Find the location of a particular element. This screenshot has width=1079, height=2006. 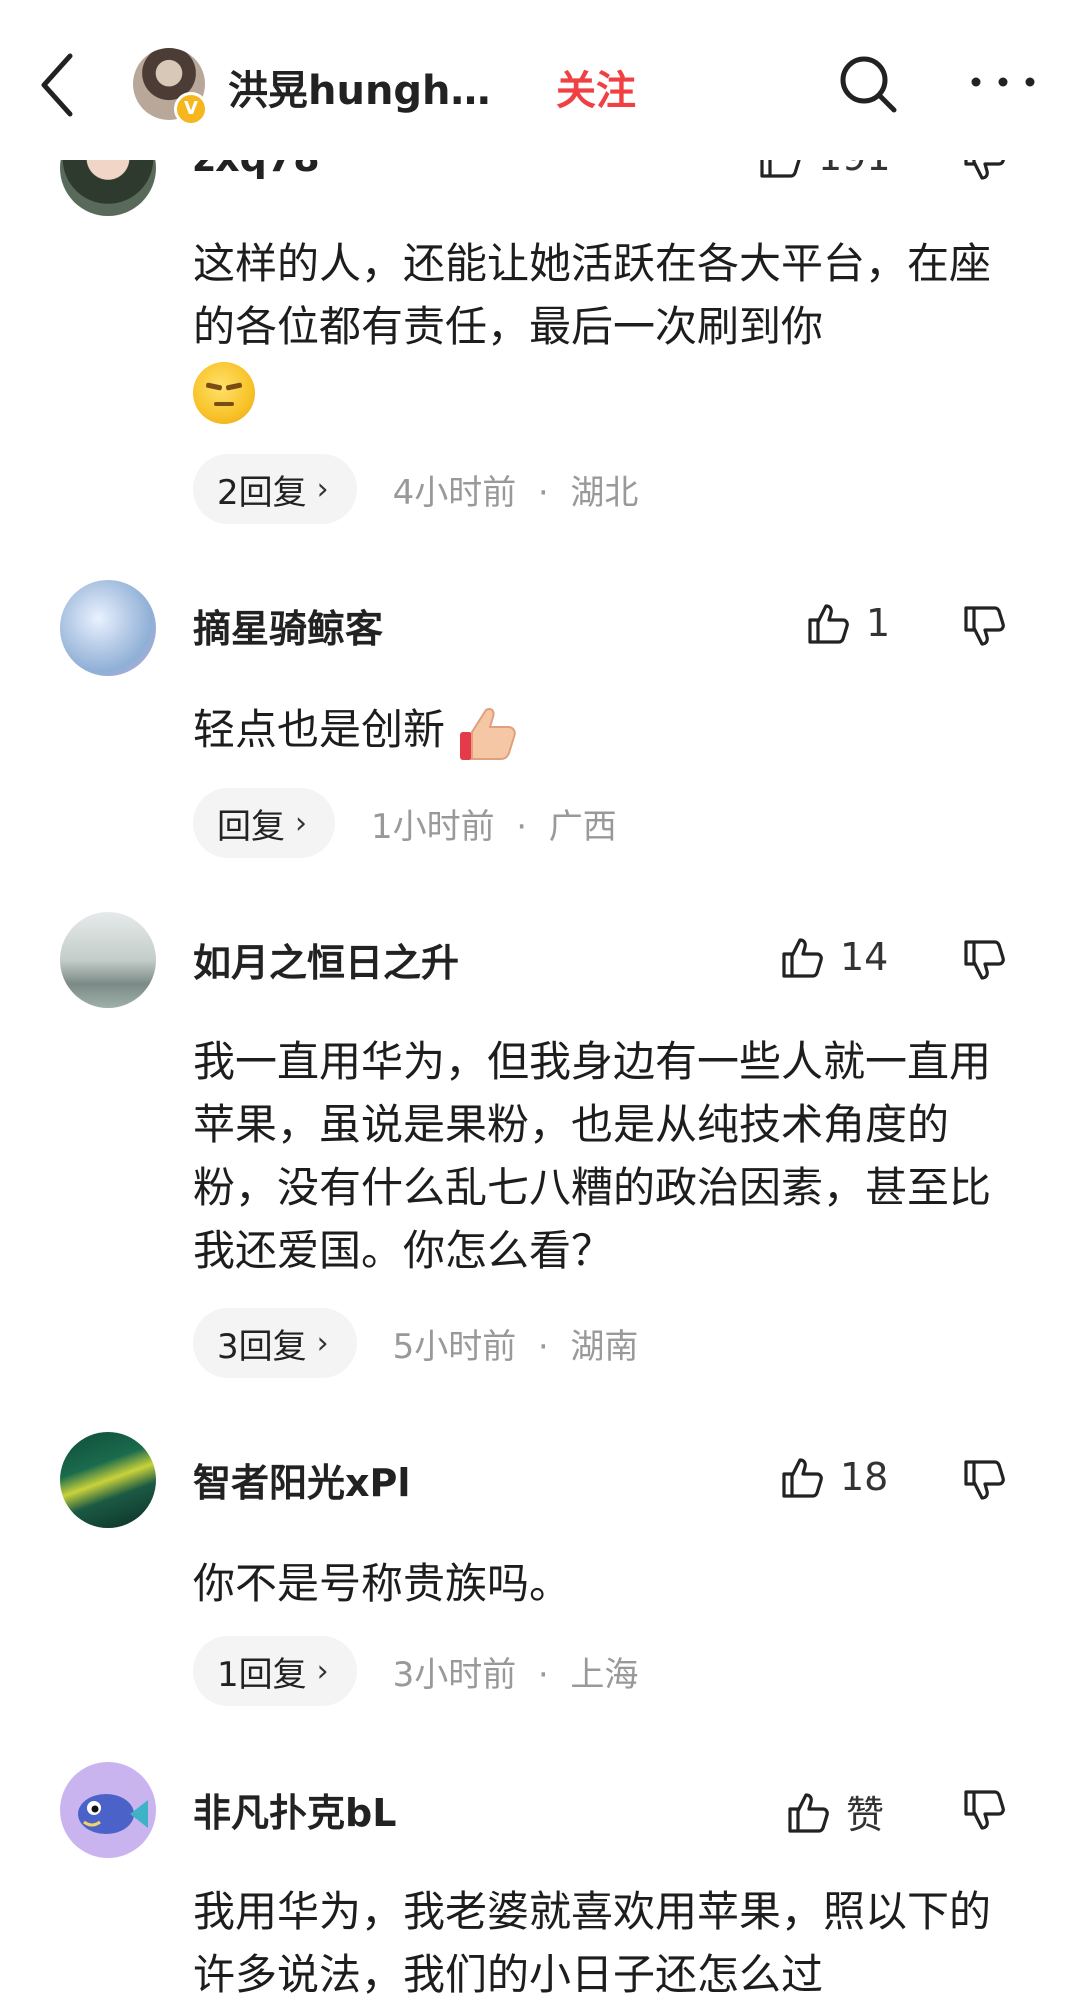

comment-text: 这样的人，还能让她活跃在各大平台，在座的各位都有责任，最后一次刷到你 is located at coordinates (608, 328).